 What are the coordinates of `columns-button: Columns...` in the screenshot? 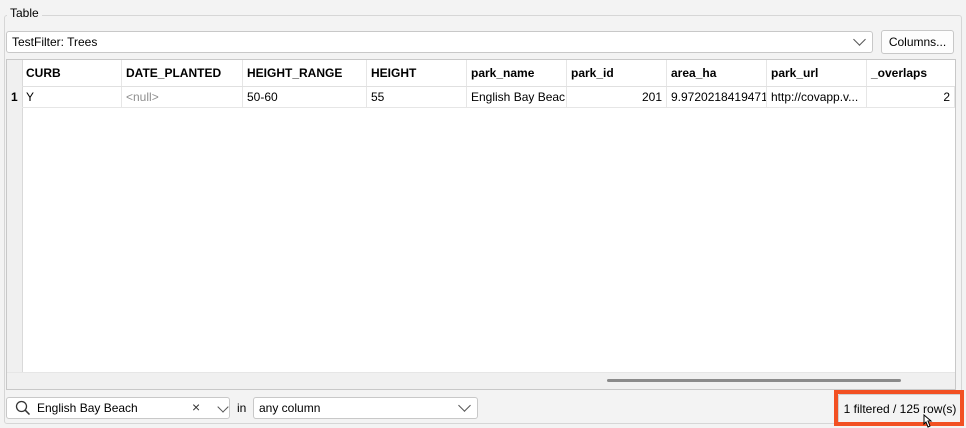 It's located at (917, 42).